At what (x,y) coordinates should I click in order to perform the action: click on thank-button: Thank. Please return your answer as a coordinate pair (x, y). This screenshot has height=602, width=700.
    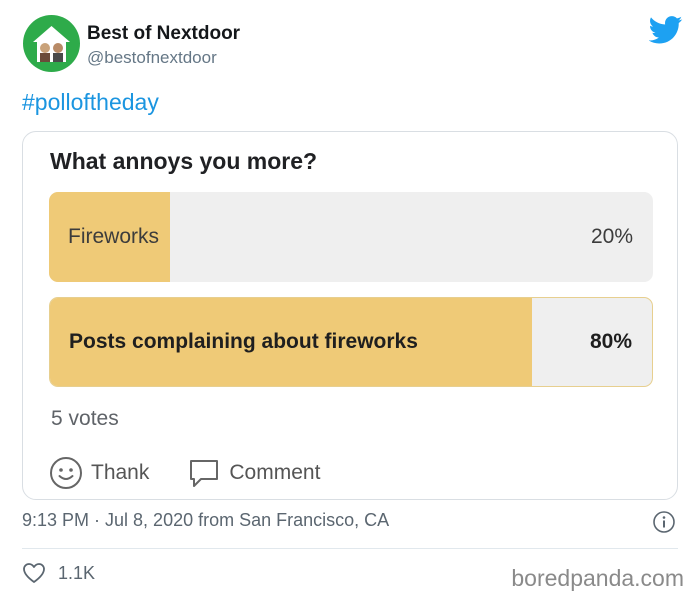
    Looking at the image, I should click on (99, 473).